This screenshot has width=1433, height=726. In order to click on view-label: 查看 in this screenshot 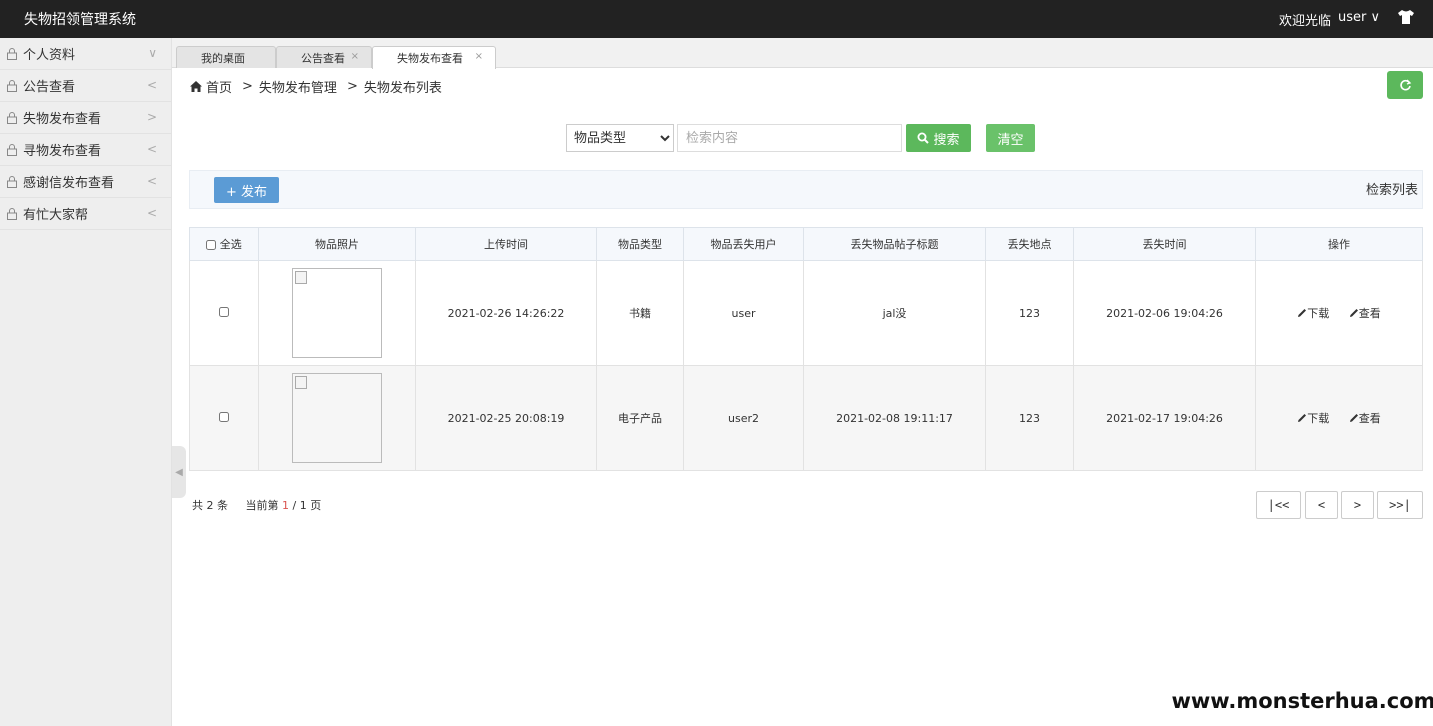, I will do `click(1369, 418)`.